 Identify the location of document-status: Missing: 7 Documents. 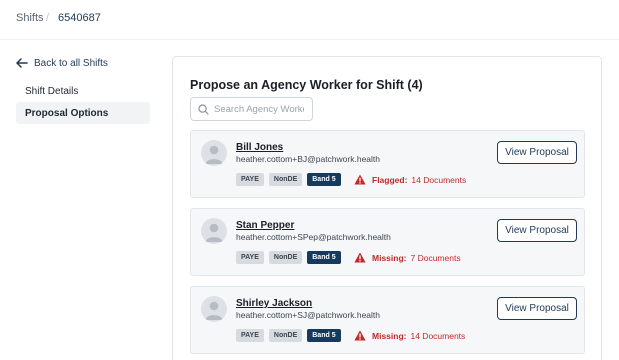
(407, 257).